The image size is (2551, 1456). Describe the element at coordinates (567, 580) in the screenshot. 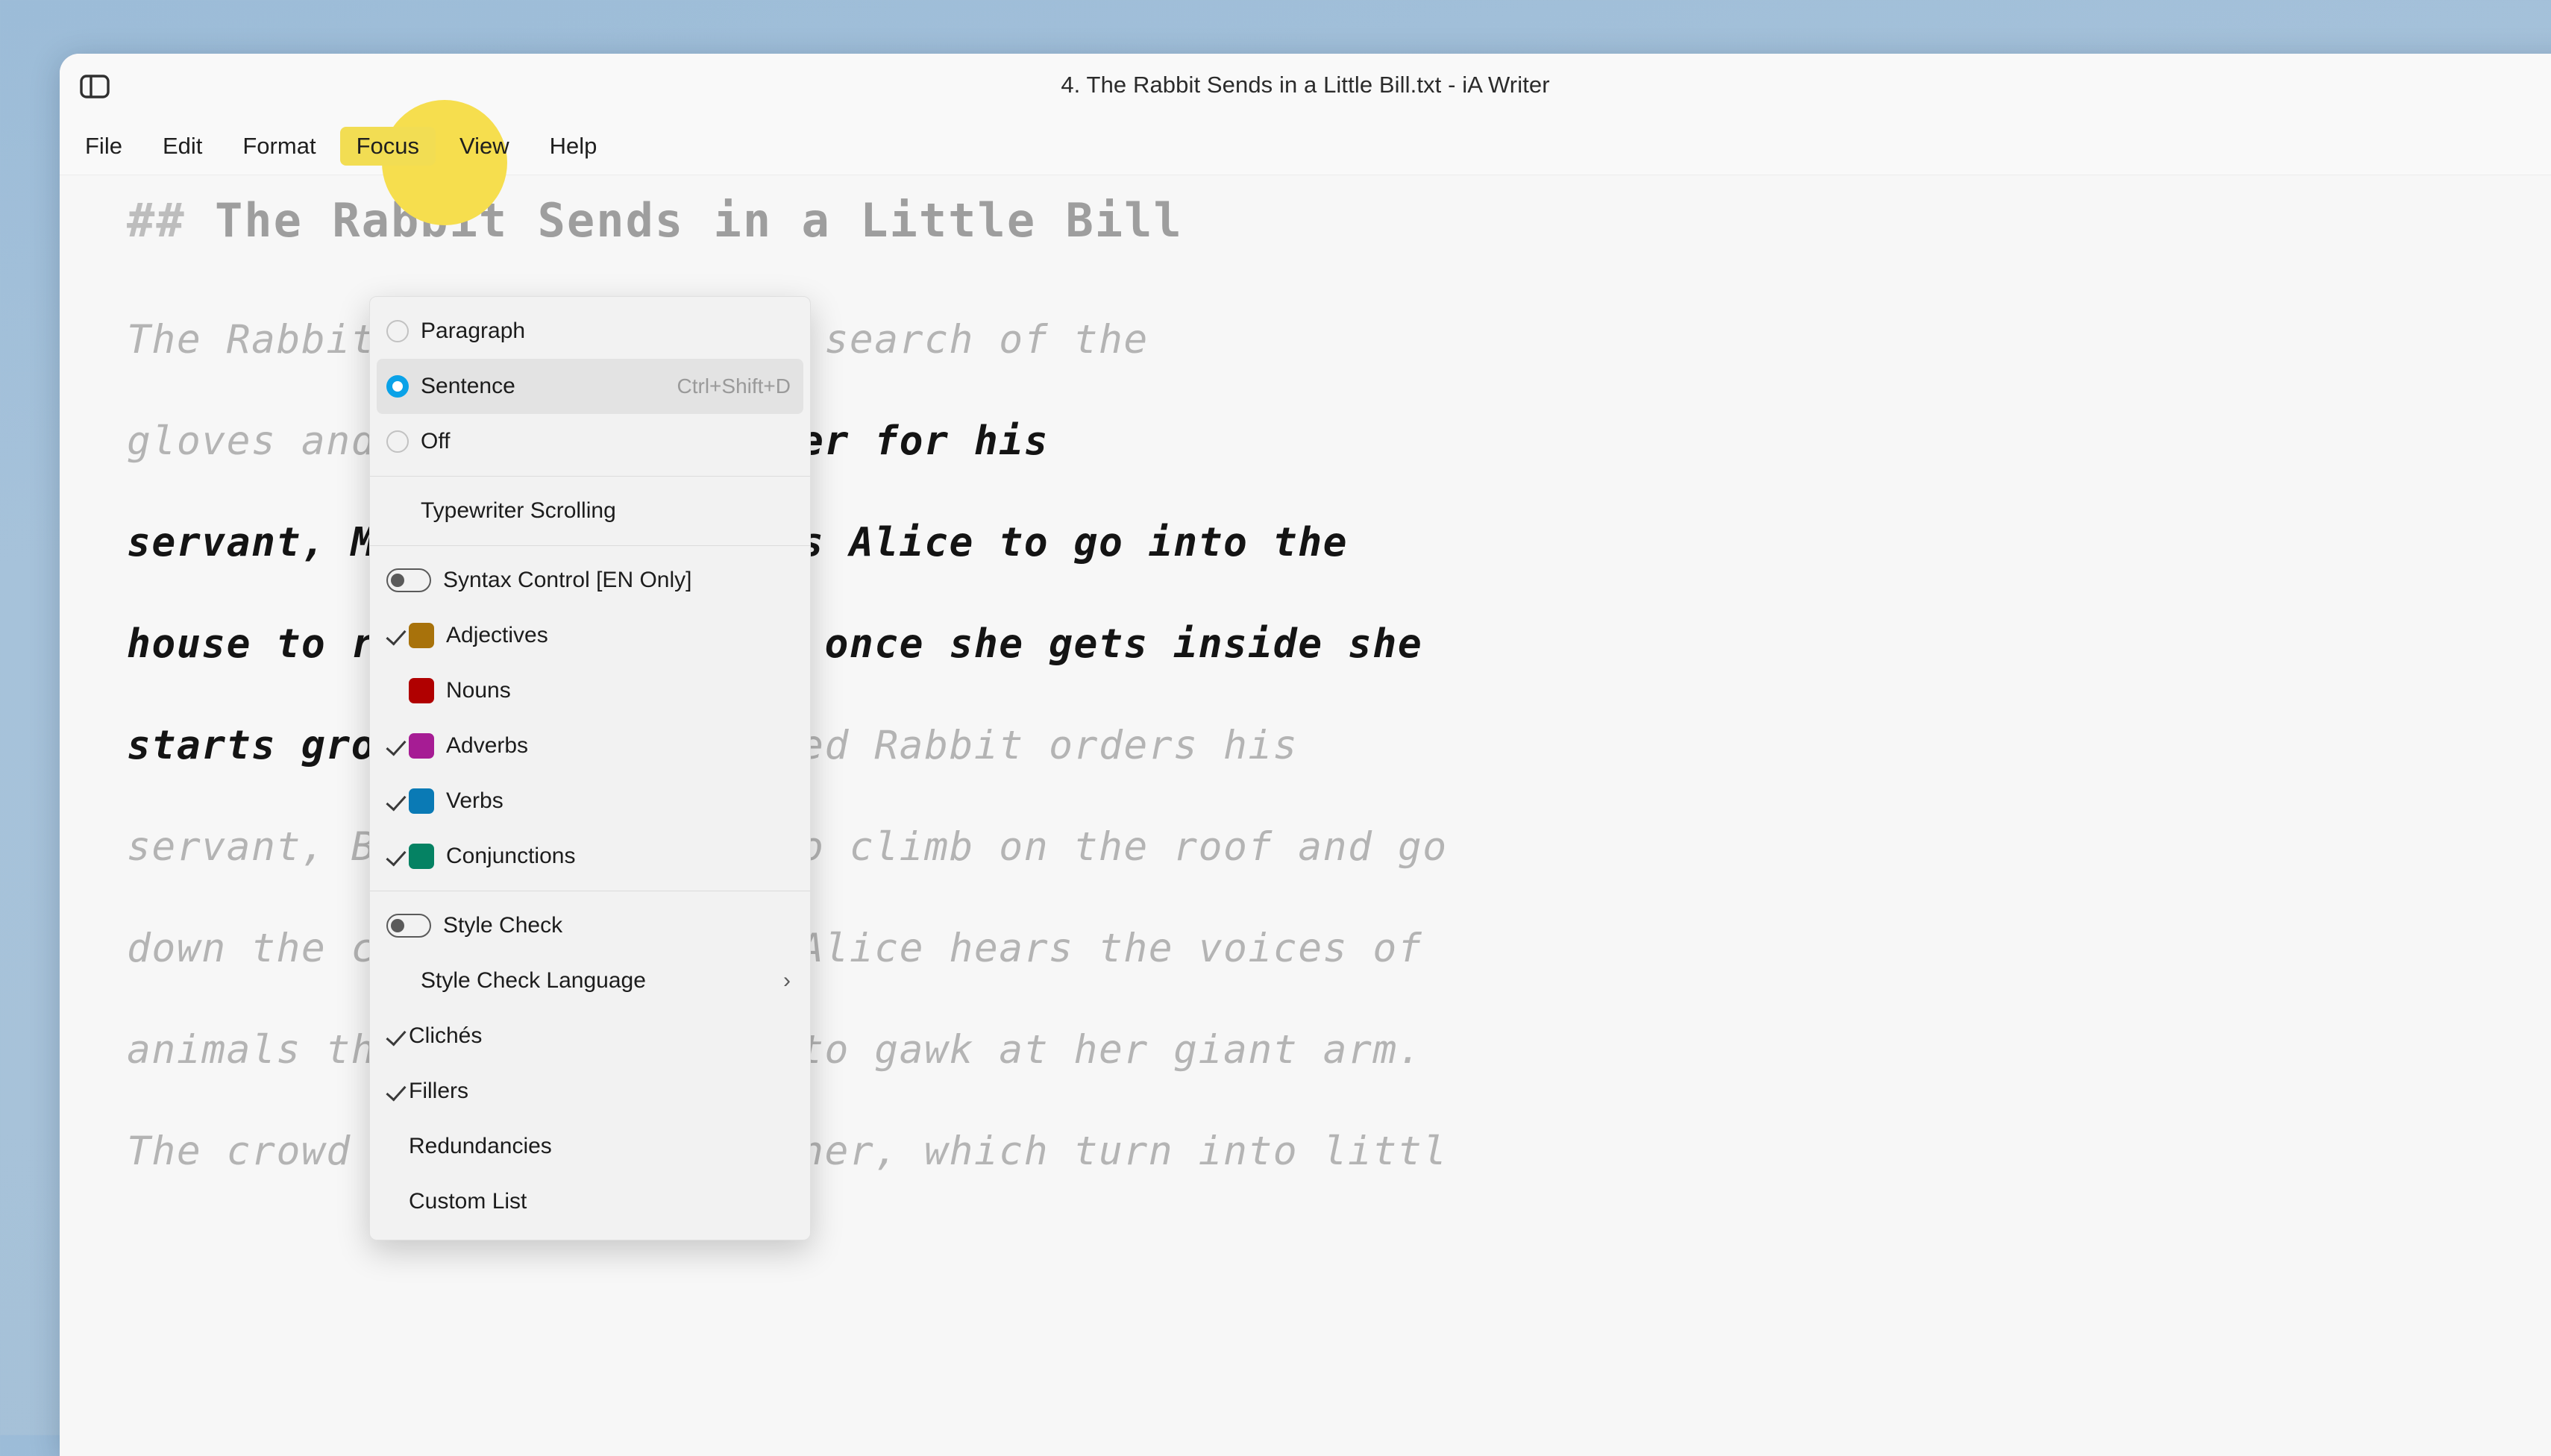

I see `menu-item-label: Syntax Control [EN Only]` at that location.